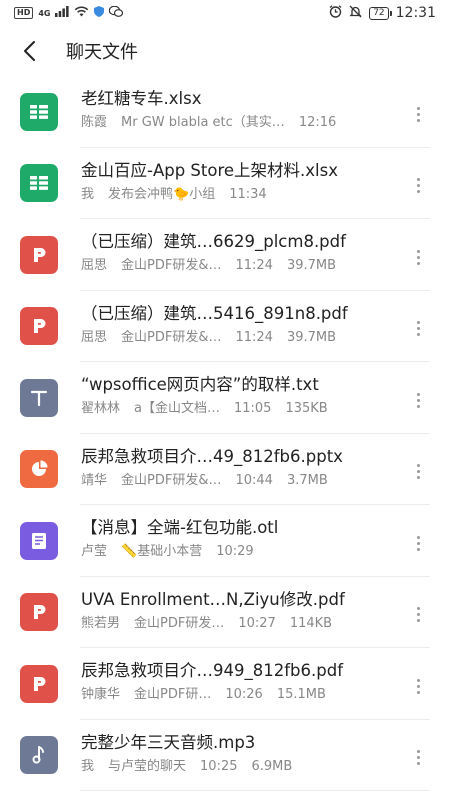 The height and width of the screenshot is (800, 450). Describe the element at coordinates (212, 670) in the screenshot. I see `file-name: 辰邦急救项目介…949_812fb6.pdf` at that location.